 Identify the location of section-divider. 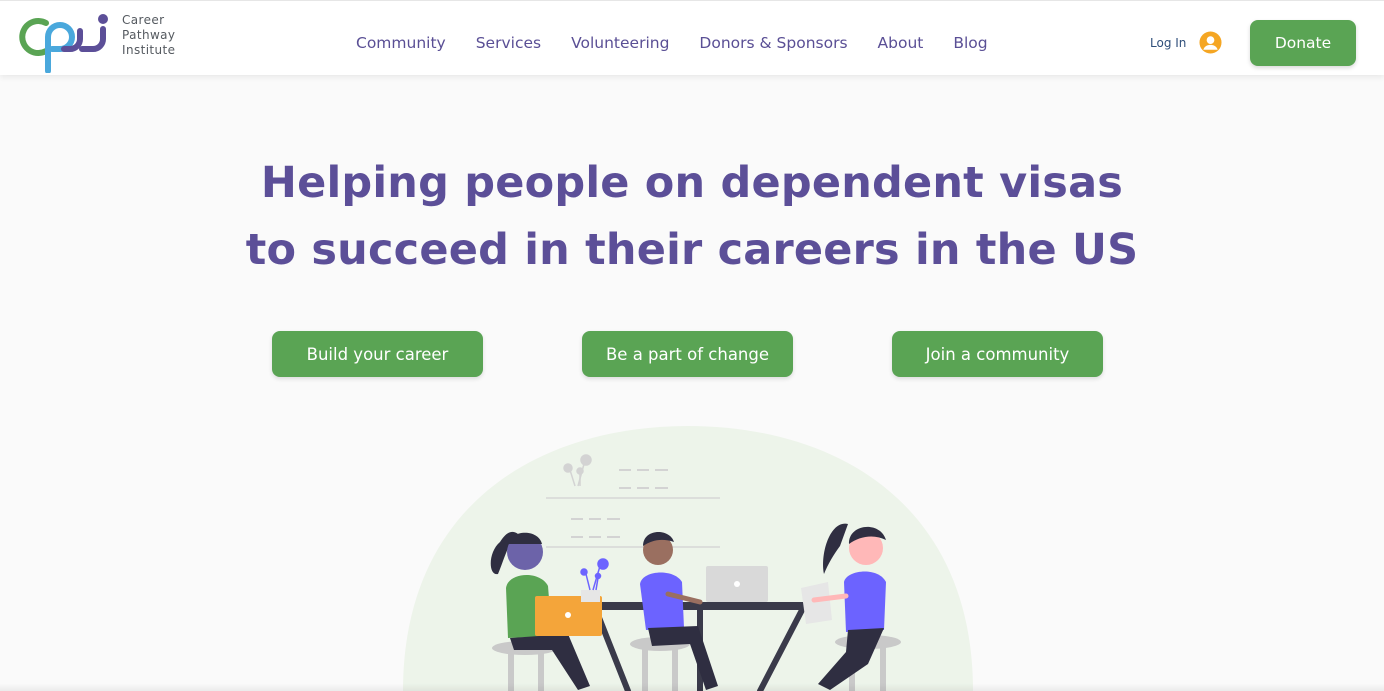
(692, 687).